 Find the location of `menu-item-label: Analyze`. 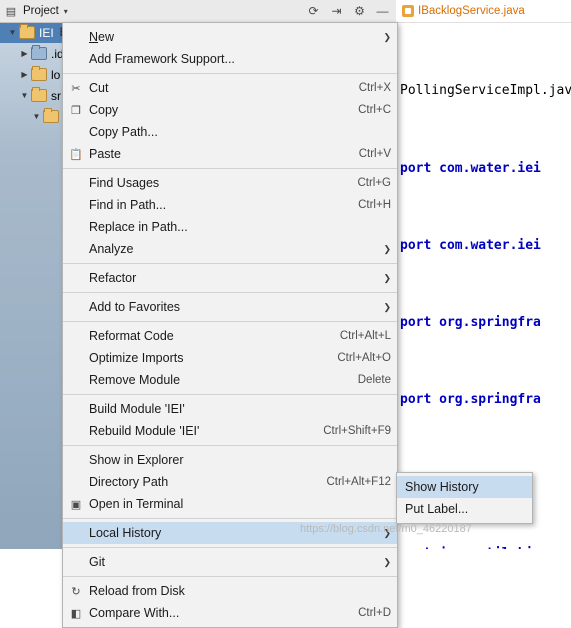

menu-item-label: Analyze is located at coordinates (111, 249).